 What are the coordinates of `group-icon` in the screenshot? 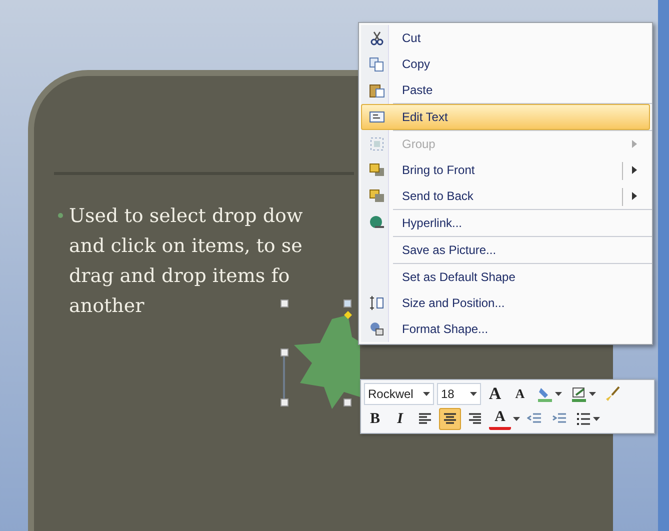 It's located at (377, 144).